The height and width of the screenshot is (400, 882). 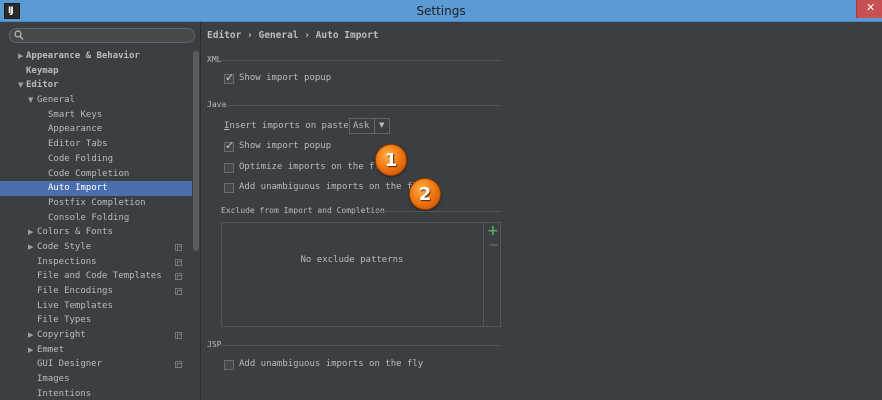 What do you see at coordinates (19, 35) in the screenshot?
I see `search-icon` at bounding box center [19, 35].